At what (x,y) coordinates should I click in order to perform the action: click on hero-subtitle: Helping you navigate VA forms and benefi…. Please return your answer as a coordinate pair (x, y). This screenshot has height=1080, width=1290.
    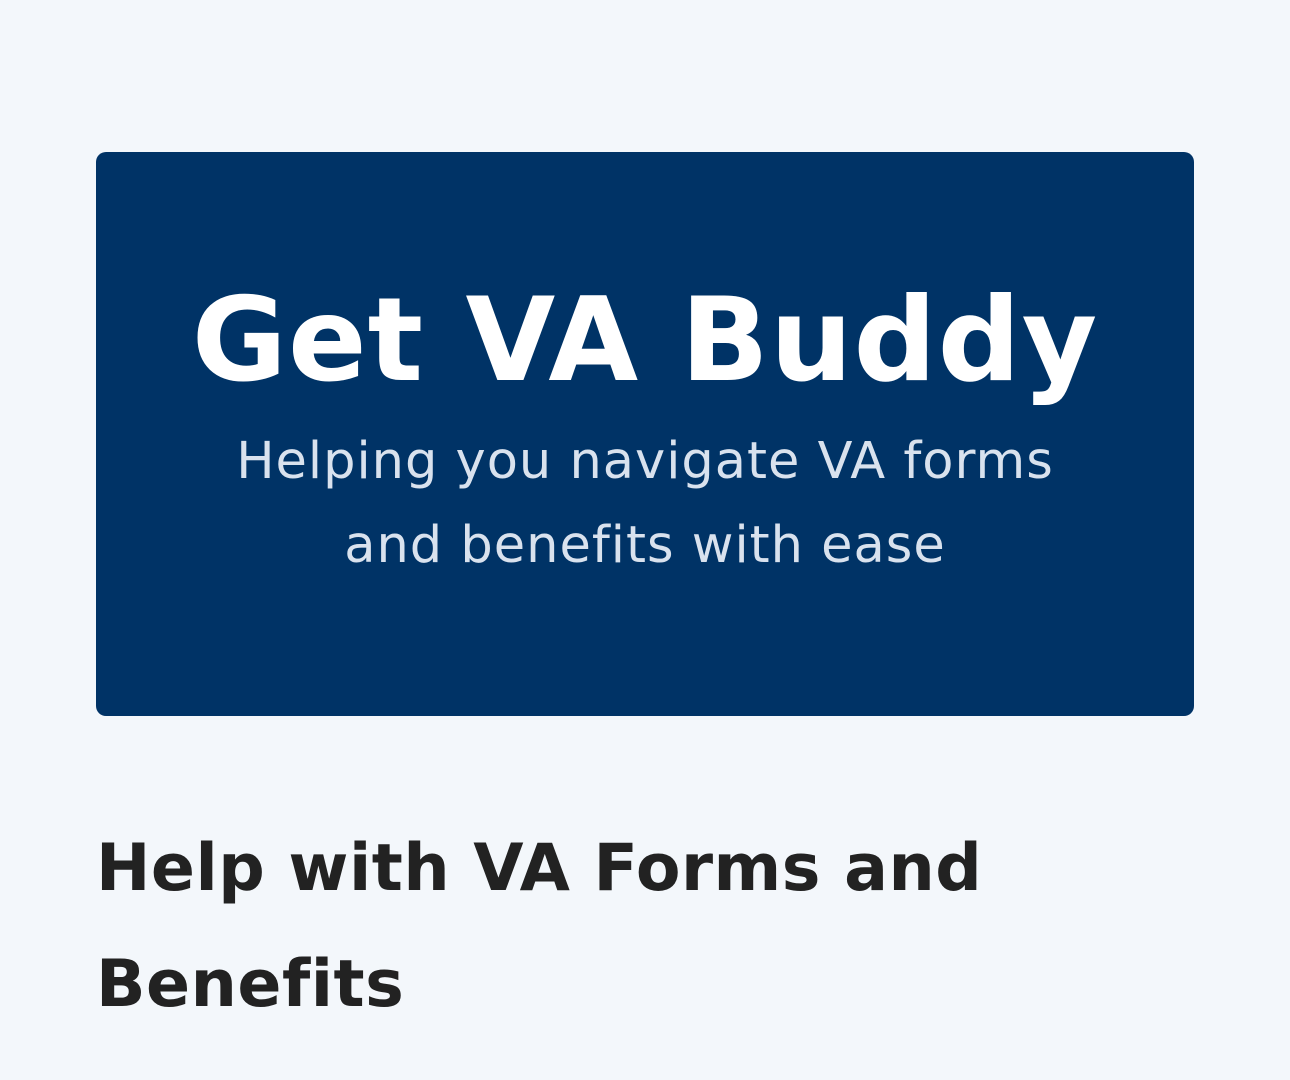
    Looking at the image, I should click on (645, 503).